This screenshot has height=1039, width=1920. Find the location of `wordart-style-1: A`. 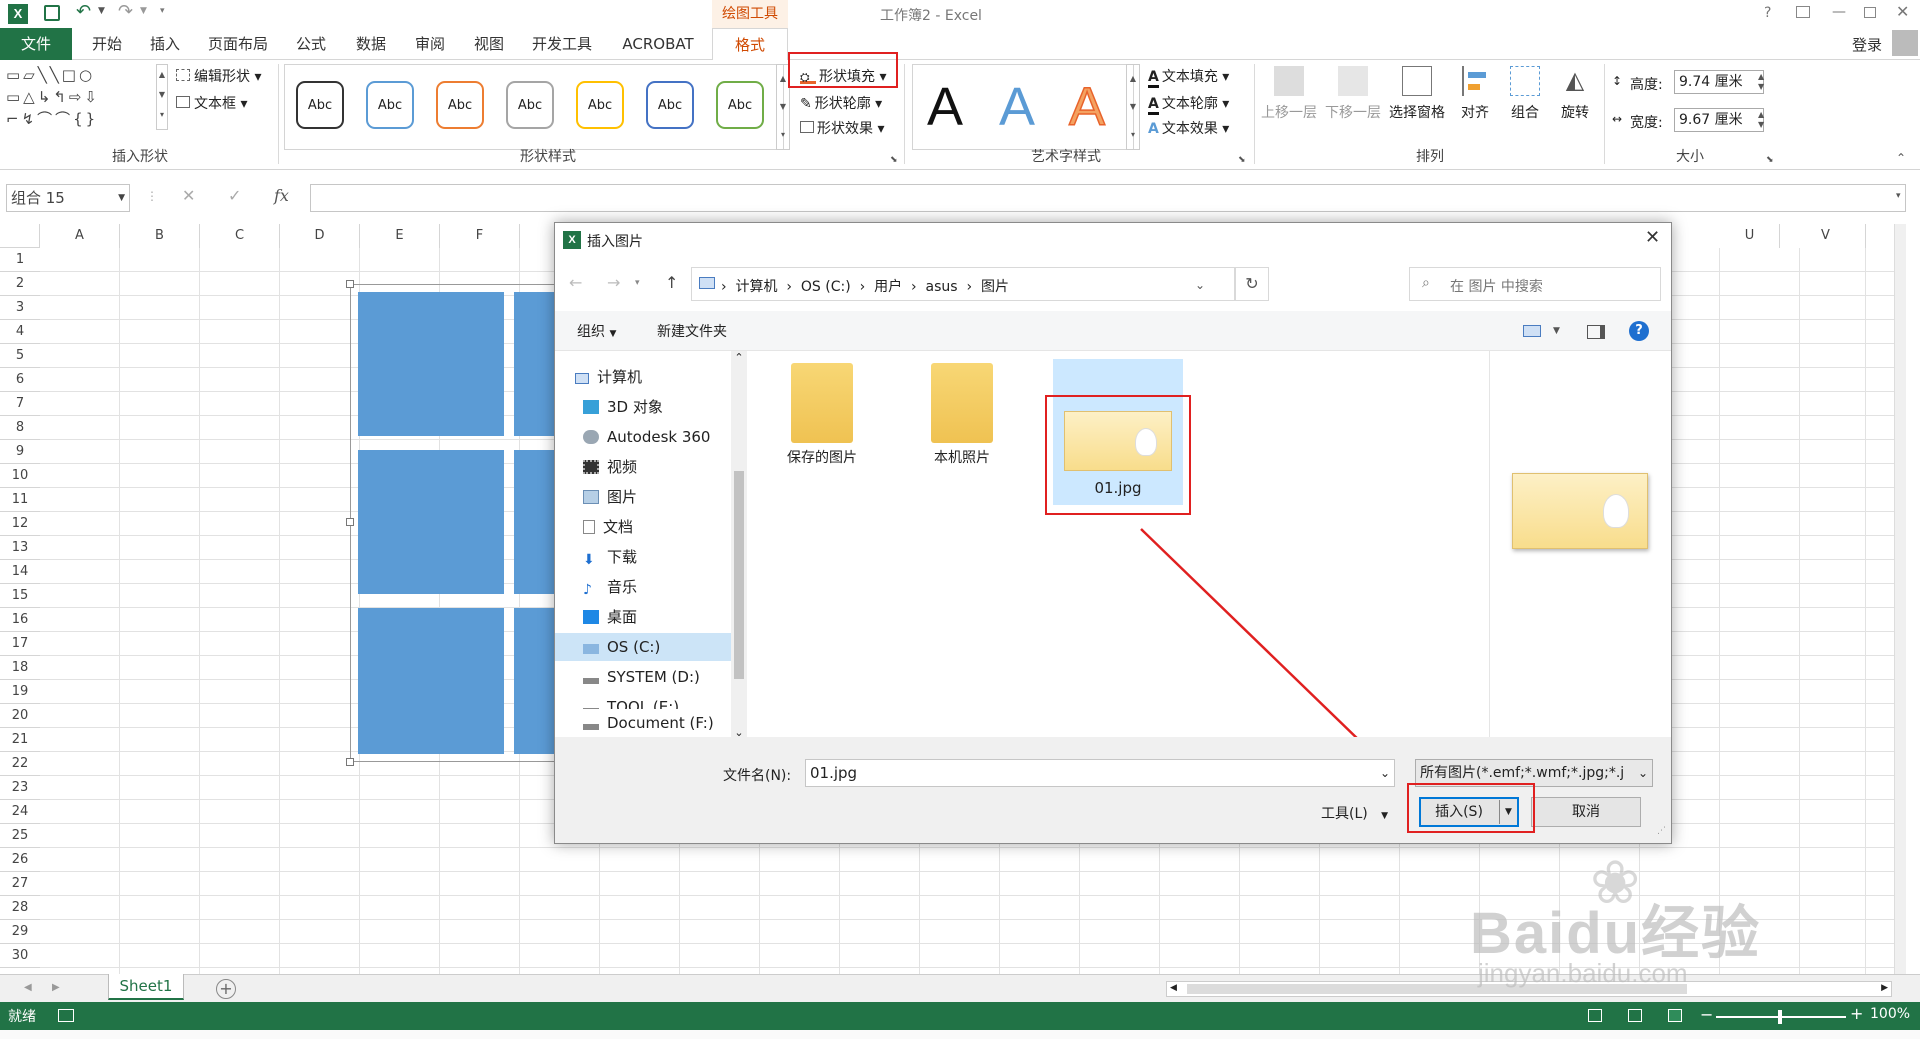

wordart-style-1: A is located at coordinates (945, 107).